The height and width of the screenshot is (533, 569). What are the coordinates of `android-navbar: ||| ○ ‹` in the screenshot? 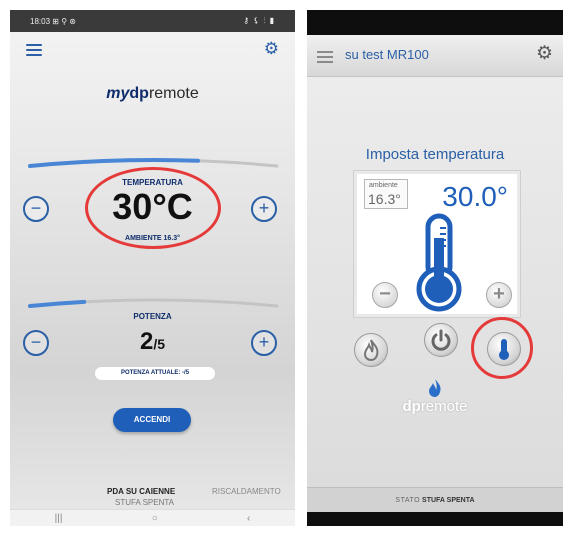 It's located at (152, 517).